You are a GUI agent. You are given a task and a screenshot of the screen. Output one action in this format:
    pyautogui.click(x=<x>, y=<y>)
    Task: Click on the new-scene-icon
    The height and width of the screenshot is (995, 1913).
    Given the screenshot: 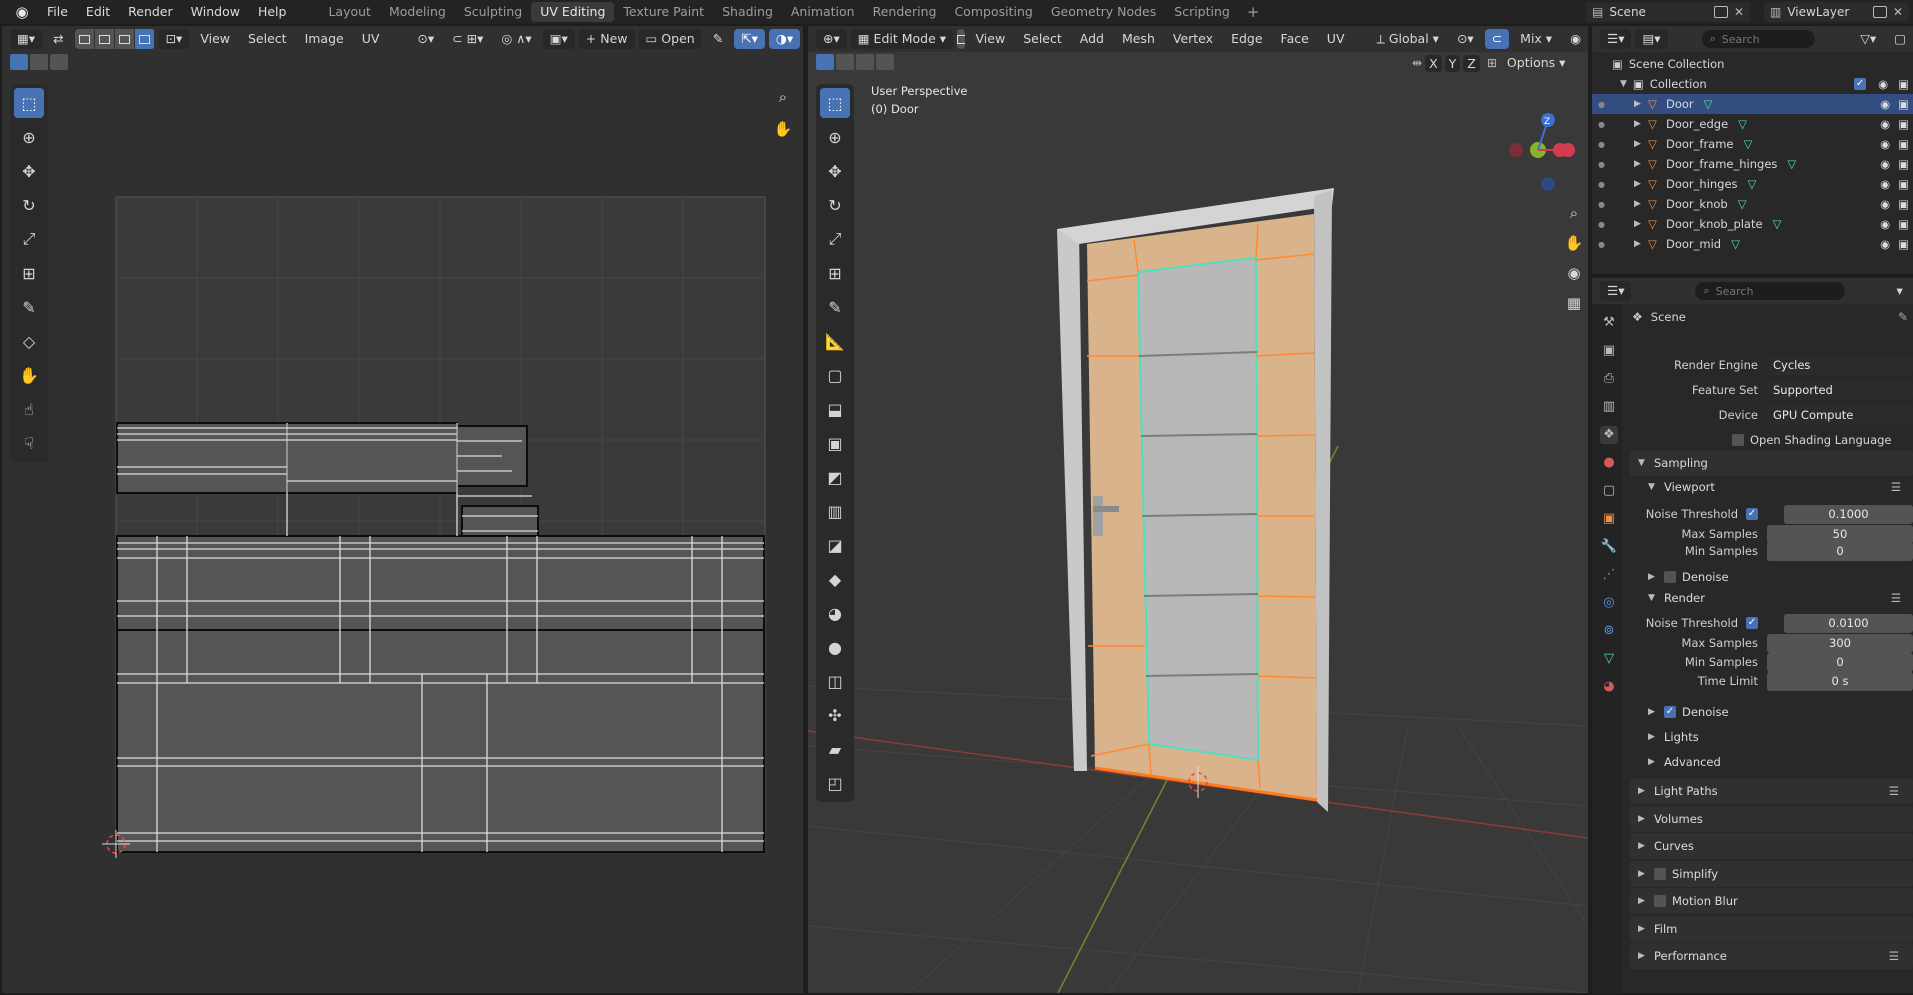 What is the action you would take?
    pyautogui.click(x=1720, y=12)
    